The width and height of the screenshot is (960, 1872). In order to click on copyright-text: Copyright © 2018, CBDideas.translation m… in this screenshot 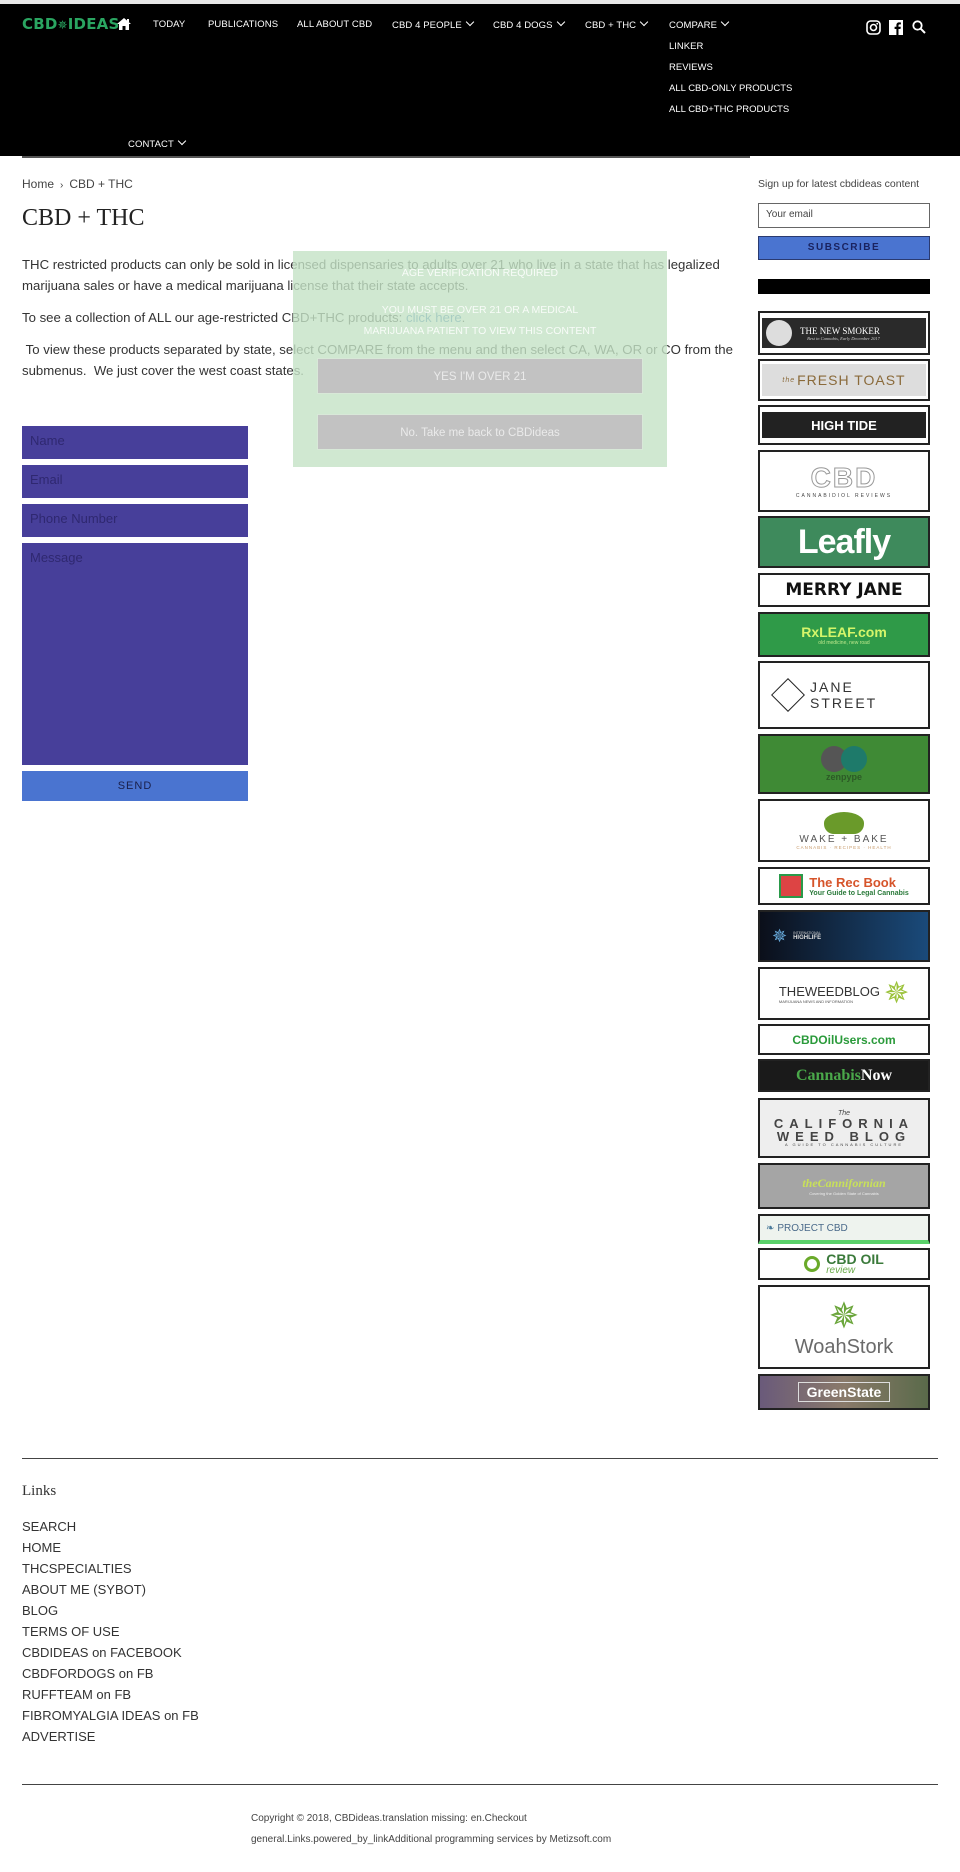, I will do `click(389, 1818)`.